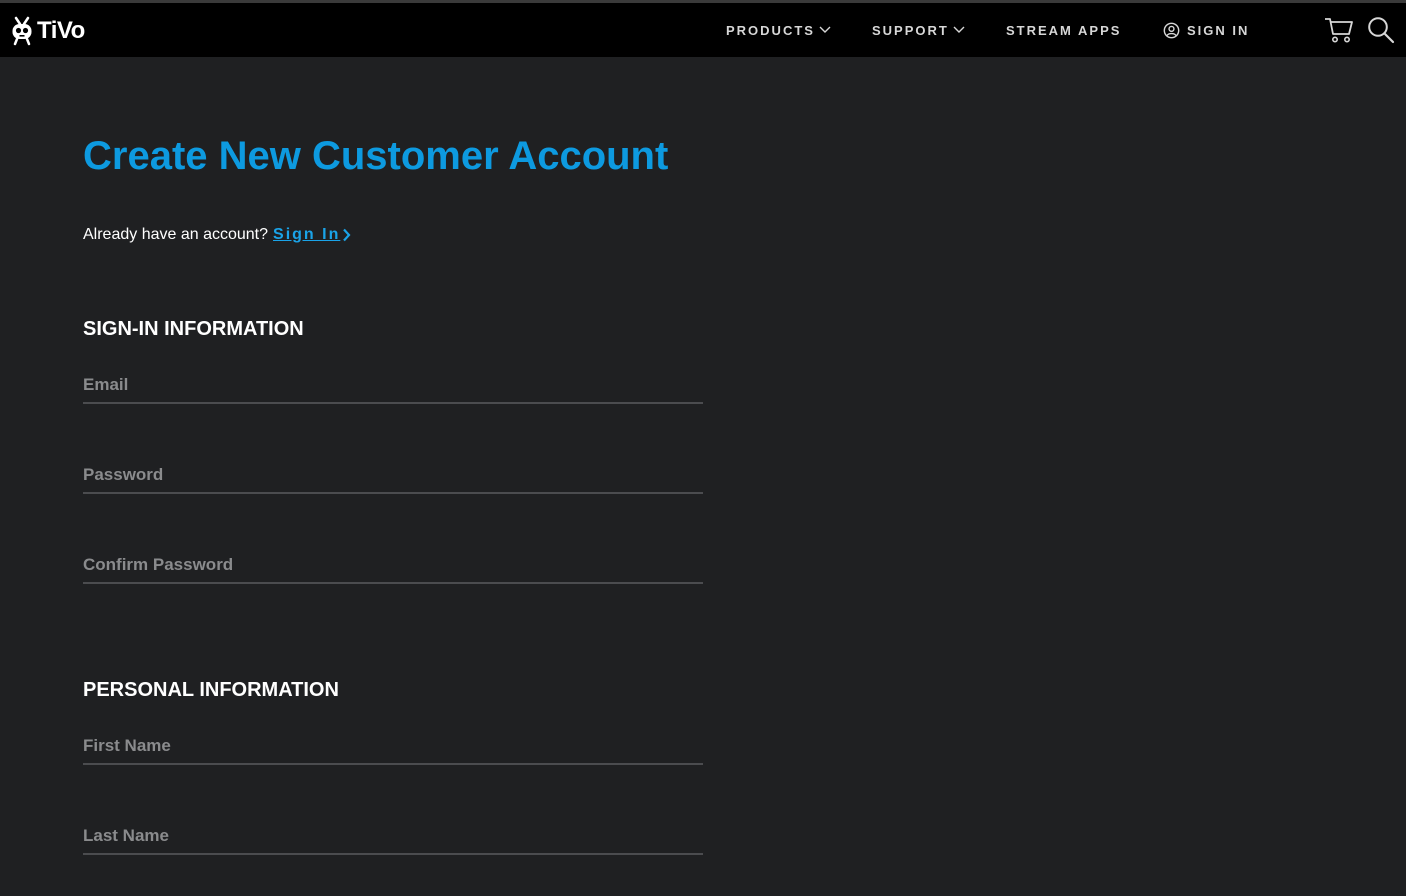 The width and height of the screenshot is (1406, 896). I want to click on nav-products: PRODUCTS, so click(778, 30).